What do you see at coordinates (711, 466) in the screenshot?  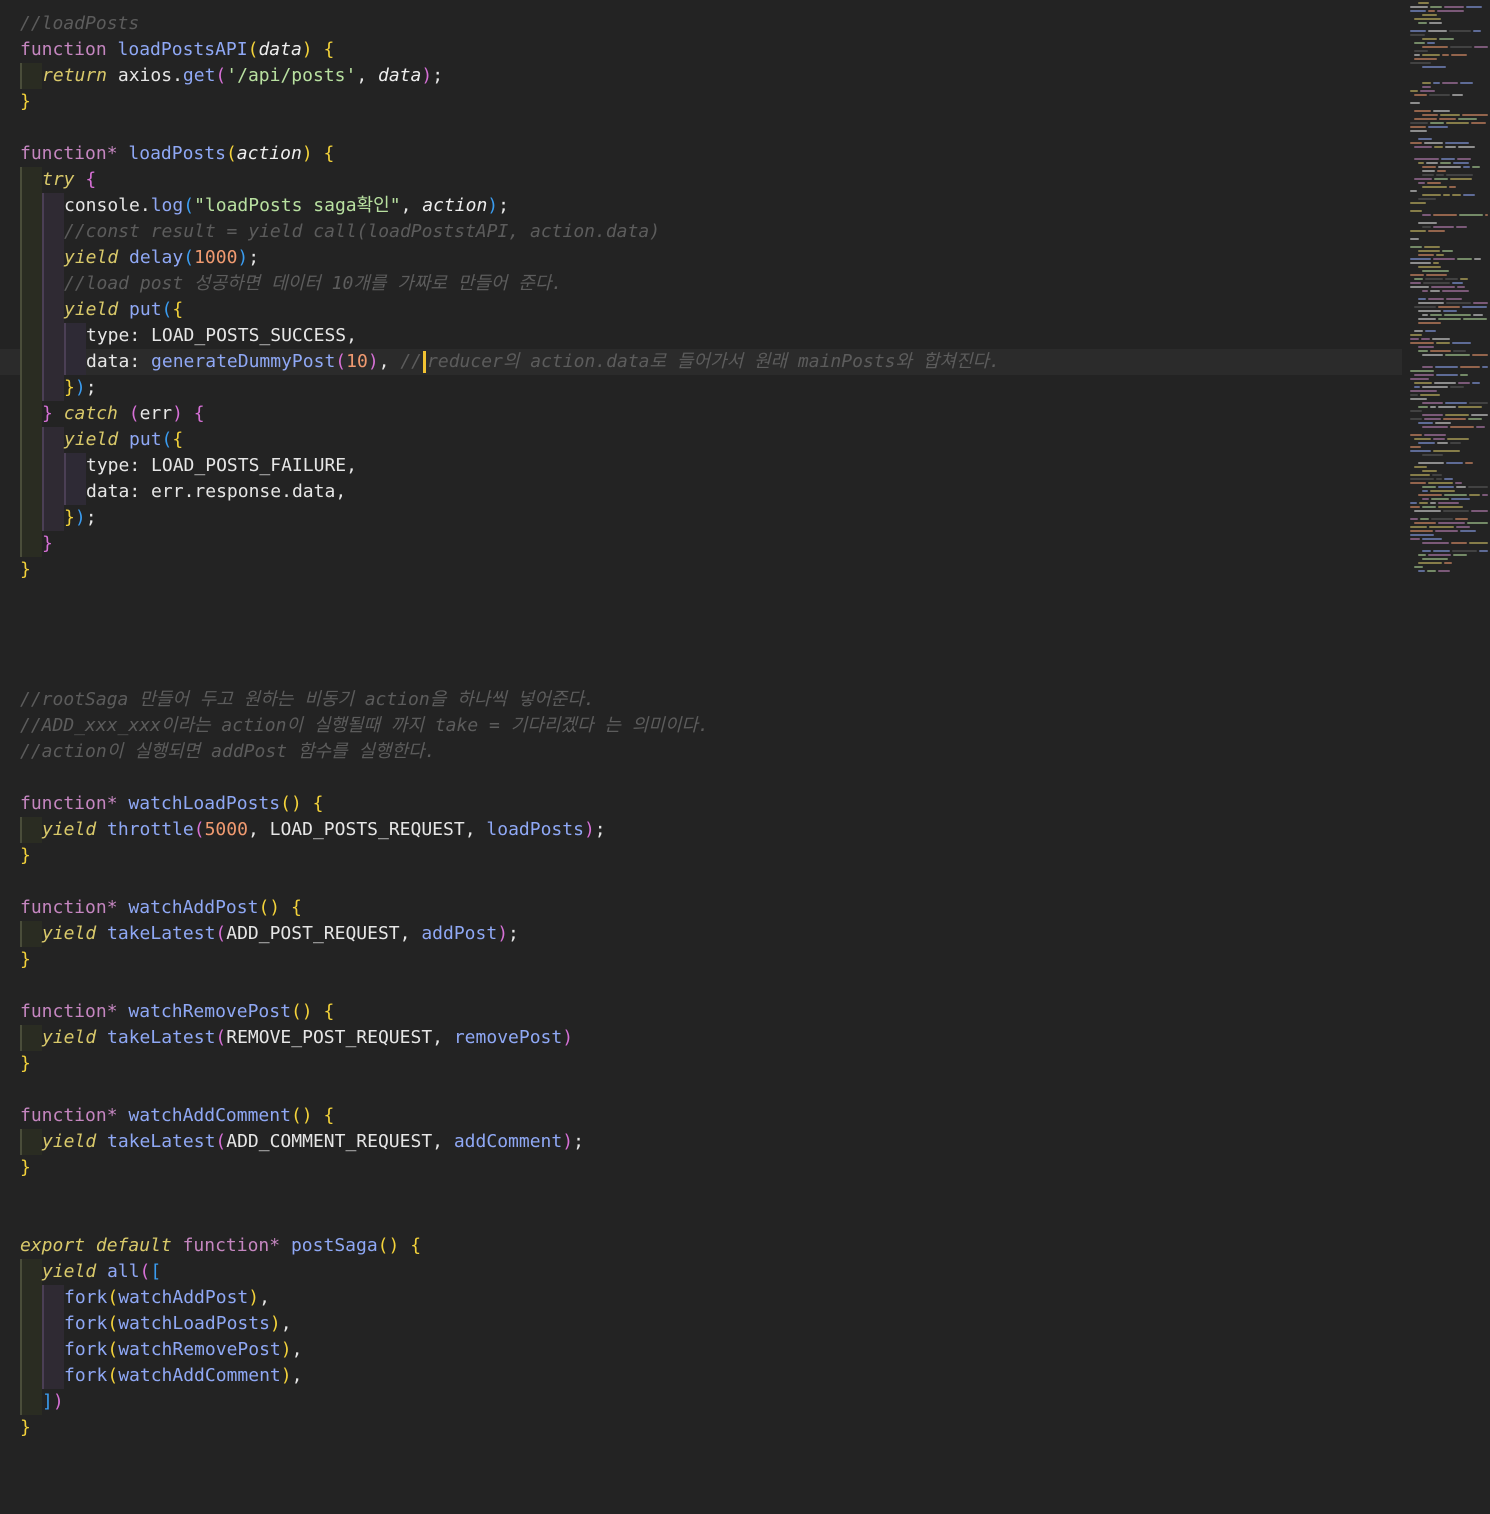 I see `code-line: type: LOAD_POSTS_FAILURE,` at bounding box center [711, 466].